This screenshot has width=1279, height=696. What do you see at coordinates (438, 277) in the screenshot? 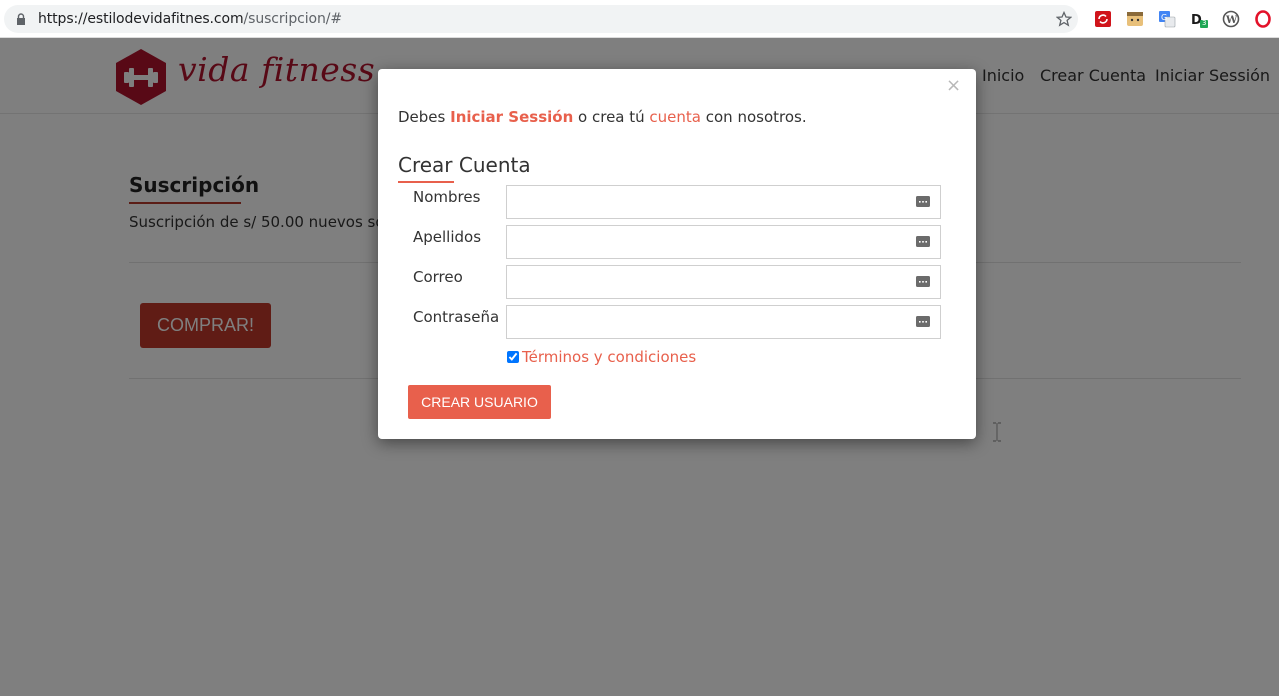
I see `correo-label: Correo` at bounding box center [438, 277].